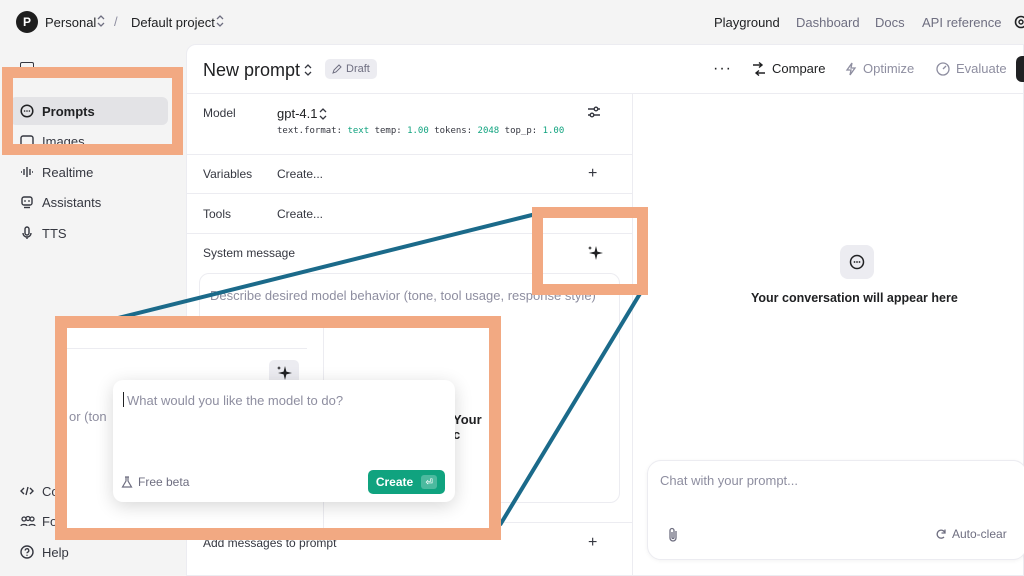 The height and width of the screenshot is (576, 1024). I want to click on evaluate-label: Evaluate, so click(981, 68).